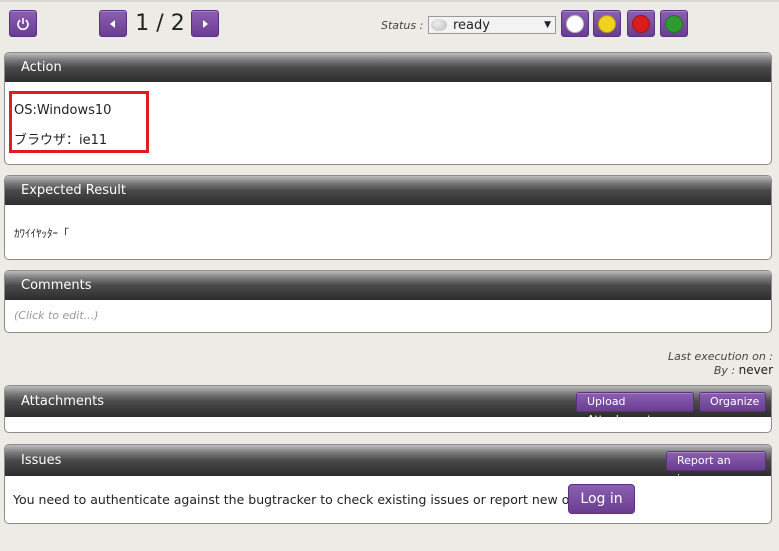  What do you see at coordinates (720, 356) in the screenshot?
I see `last-execution-label: Last execution on :` at bounding box center [720, 356].